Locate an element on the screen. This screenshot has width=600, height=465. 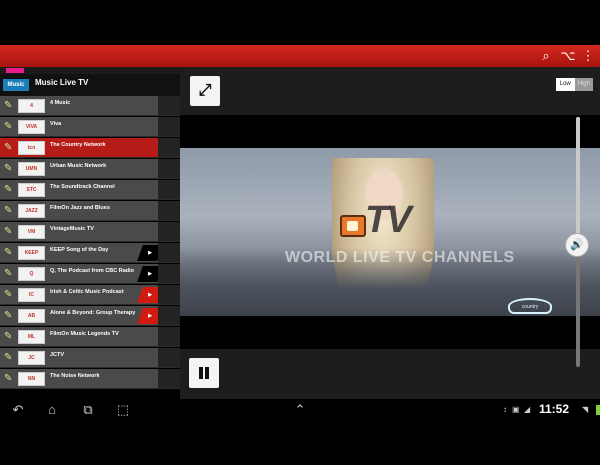
channel-row: ✎KEEPKEEP Song of the Day▶↗≡ is located at coordinates (90, 253).